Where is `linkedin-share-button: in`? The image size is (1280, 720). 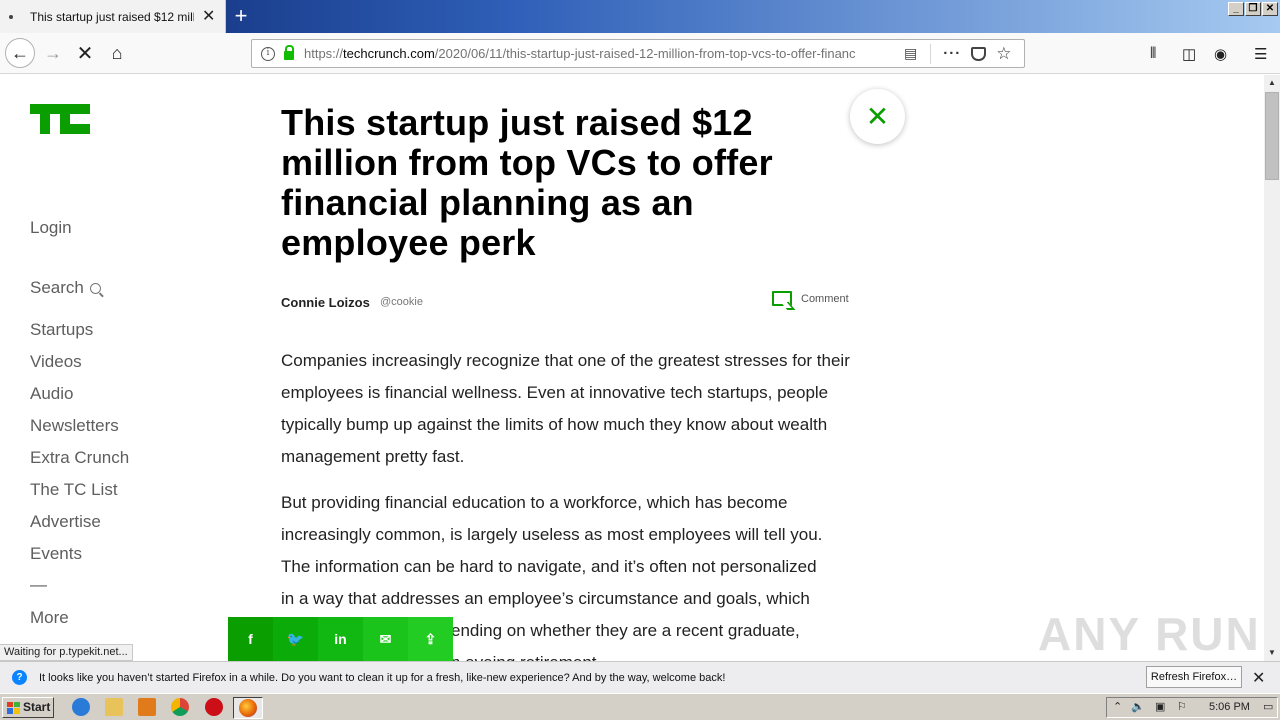 linkedin-share-button: in is located at coordinates (340, 639).